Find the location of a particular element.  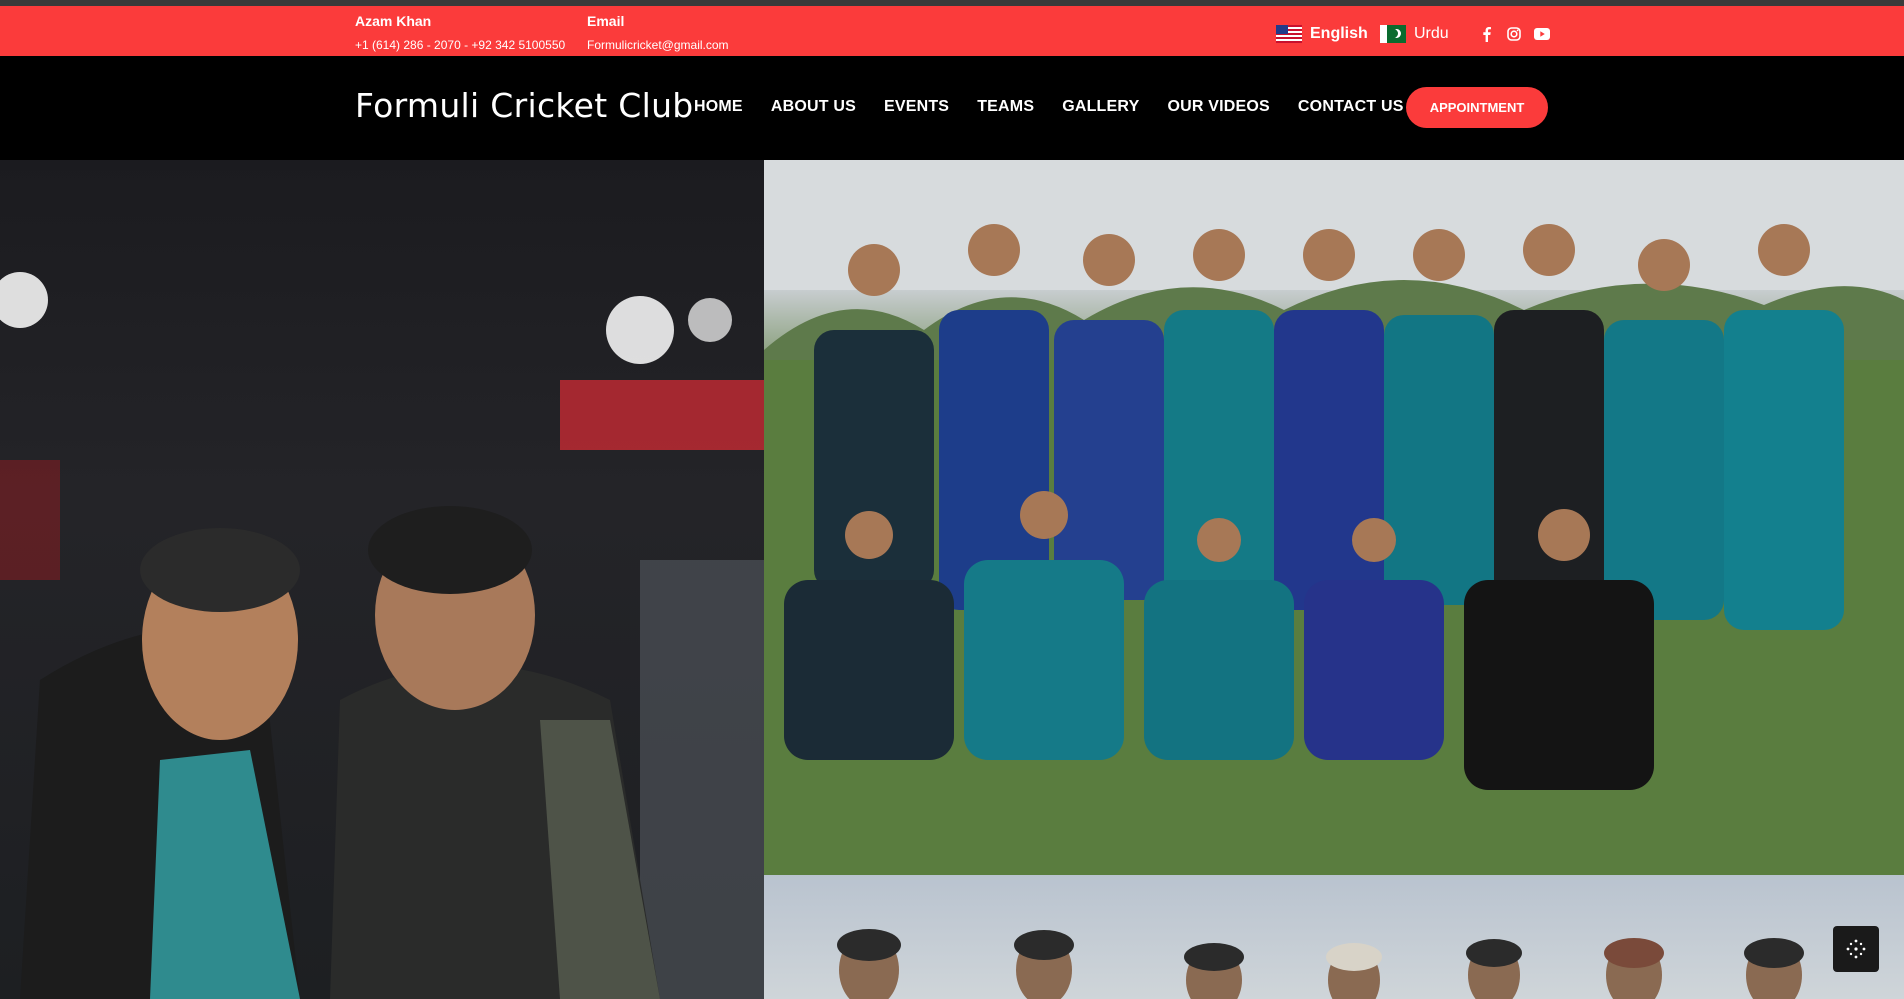

nav-events: EVENTS is located at coordinates (916, 107).